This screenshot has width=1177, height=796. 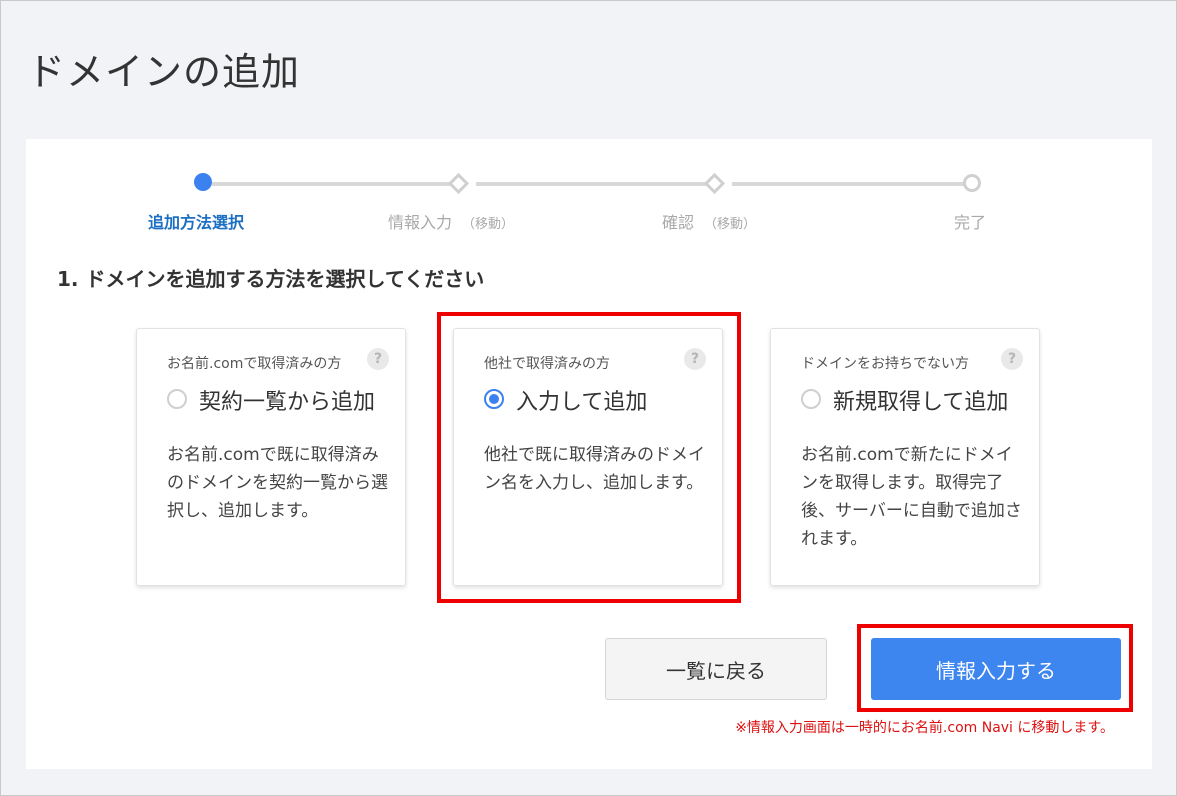 I want to click on navi-redirect-note: ※情報入力画面は一時的にお名前.com Navi に移動します。, so click(x=924, y=728).